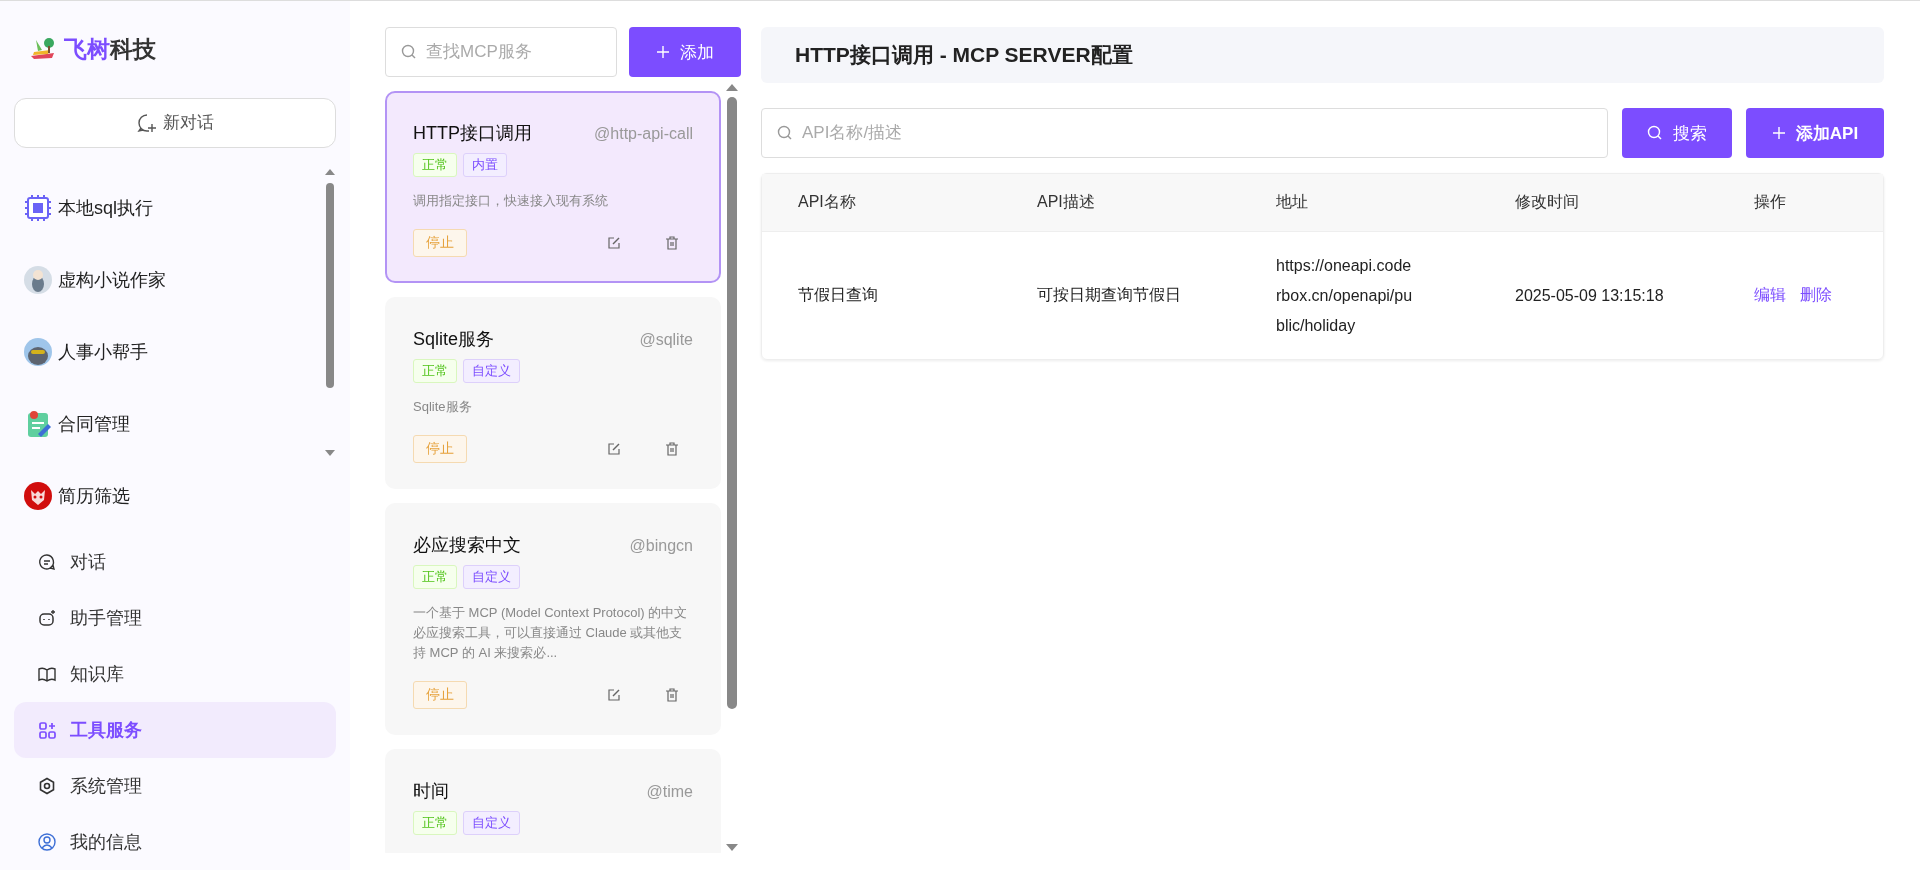  I want to click on new-chat-button: 新对话, so click(175, 122).